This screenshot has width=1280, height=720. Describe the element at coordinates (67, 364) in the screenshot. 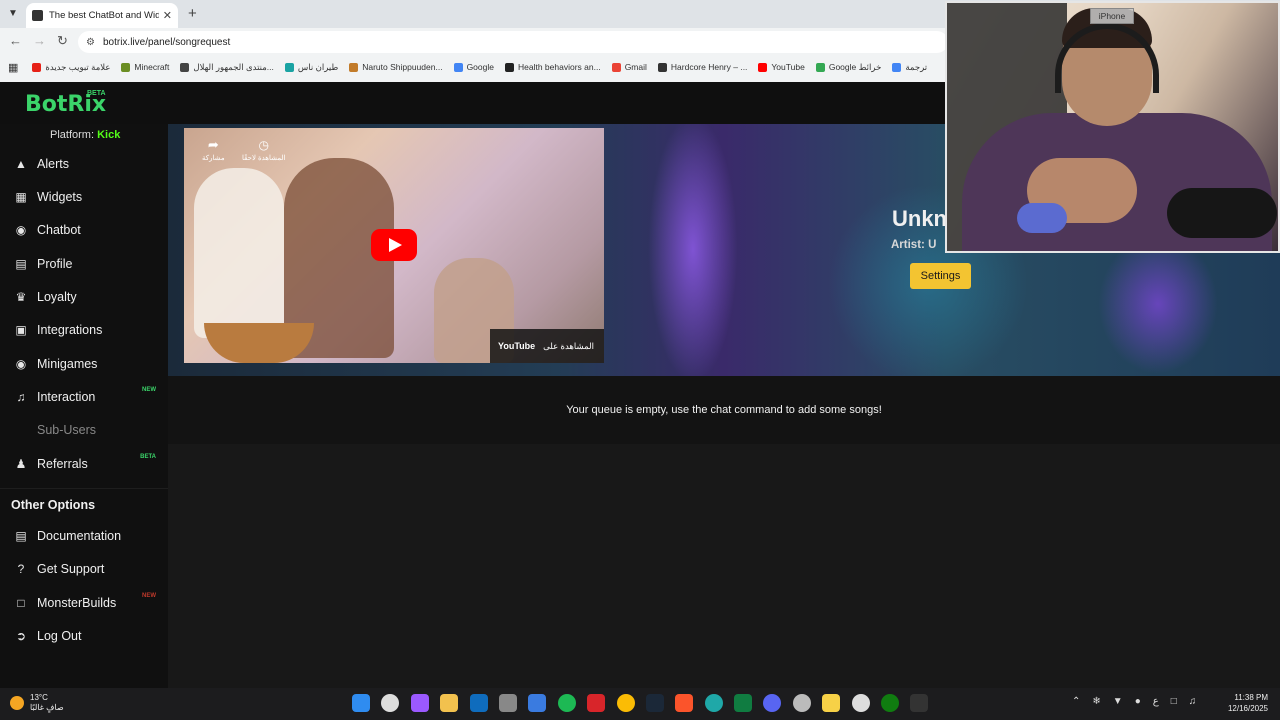

I see `sidebar-item-label: Minigames` at that location.